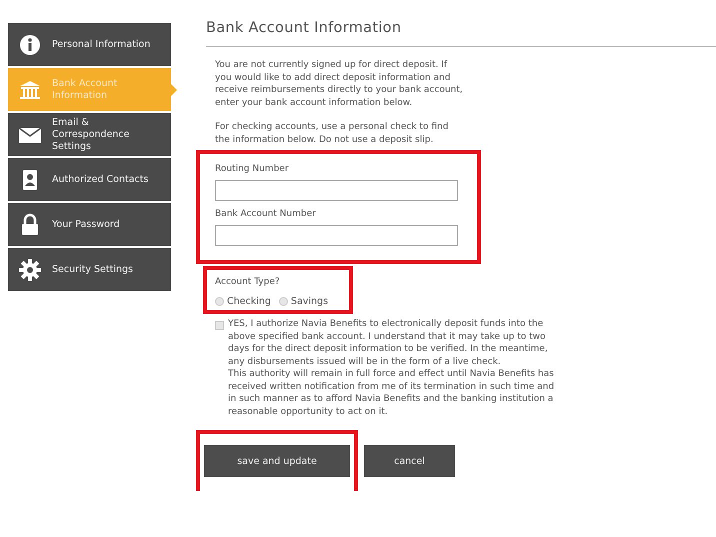 Image resolution: width=716 pixels, height=537 pixels. I want to click on sidebar-item: Email & Correspondence Settings, so click(89, 134).